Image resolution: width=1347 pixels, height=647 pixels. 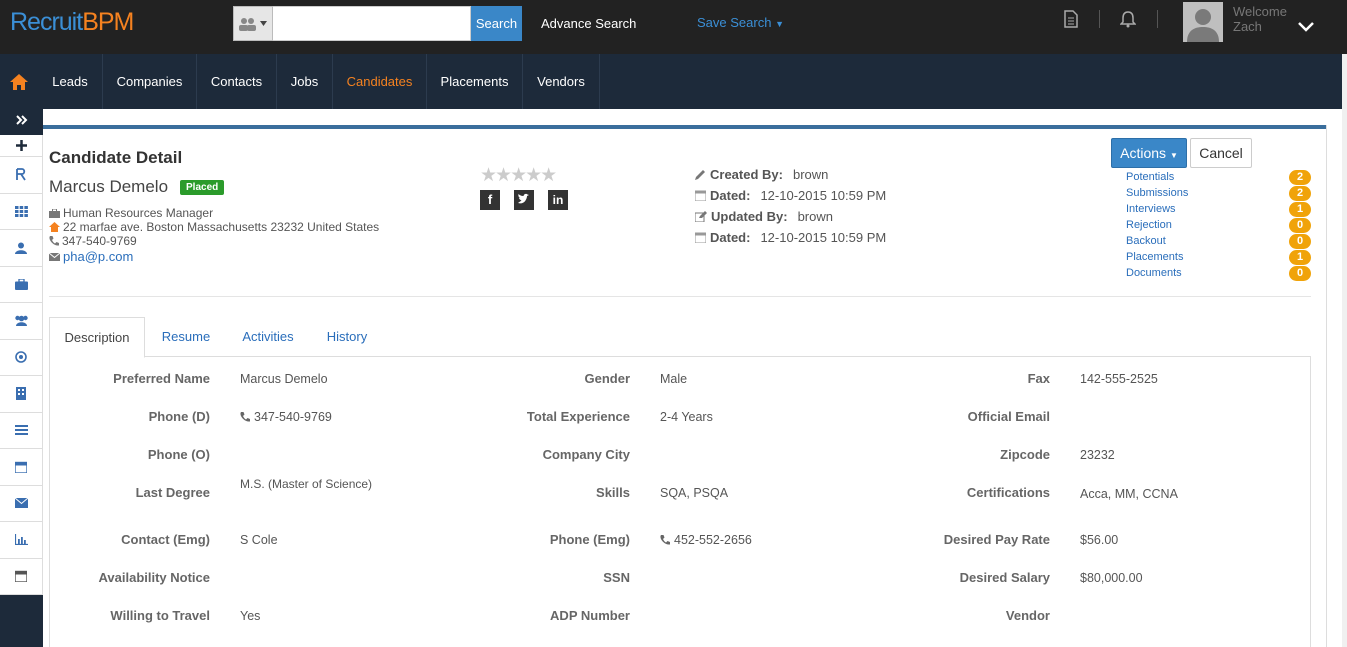 What do you see at coordinates (1150, 177) in the screenshot?
I see `count-link: Potentials` at bounding box center [1150, 177].